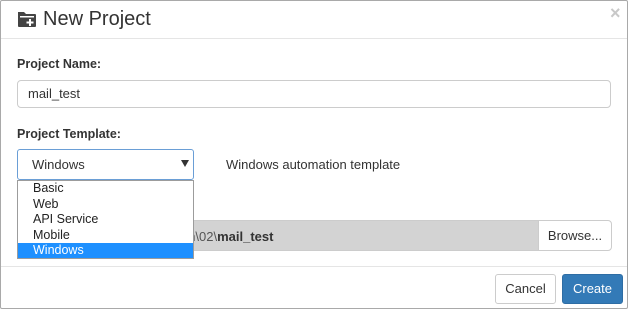 The width and height of the screenshot is (628, 309). What do you see at coordinates (313, 164) in the screenshot?
I see `template-description: Windows automation template` at bounding box center [313, 164].